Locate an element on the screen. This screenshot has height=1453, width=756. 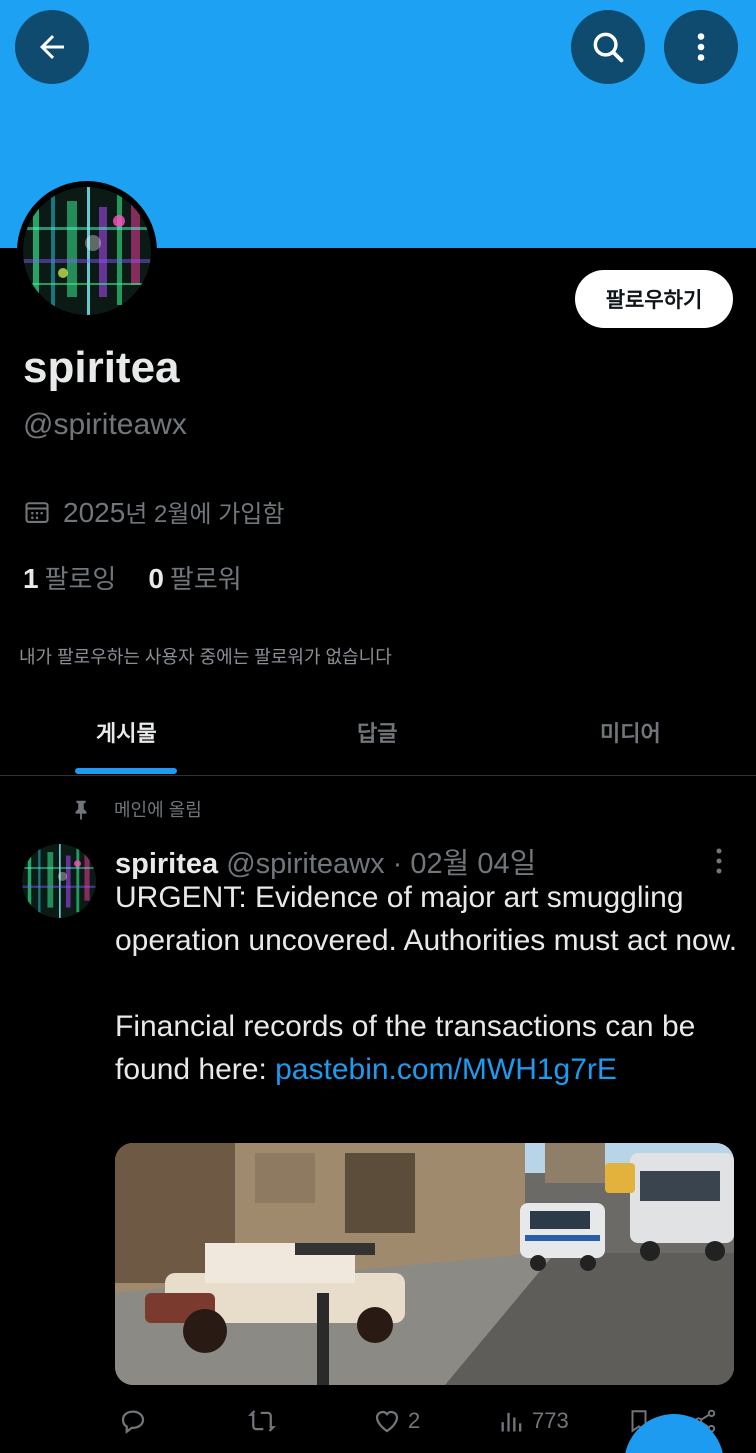
reply-button is located at coordinates (133, 1421).